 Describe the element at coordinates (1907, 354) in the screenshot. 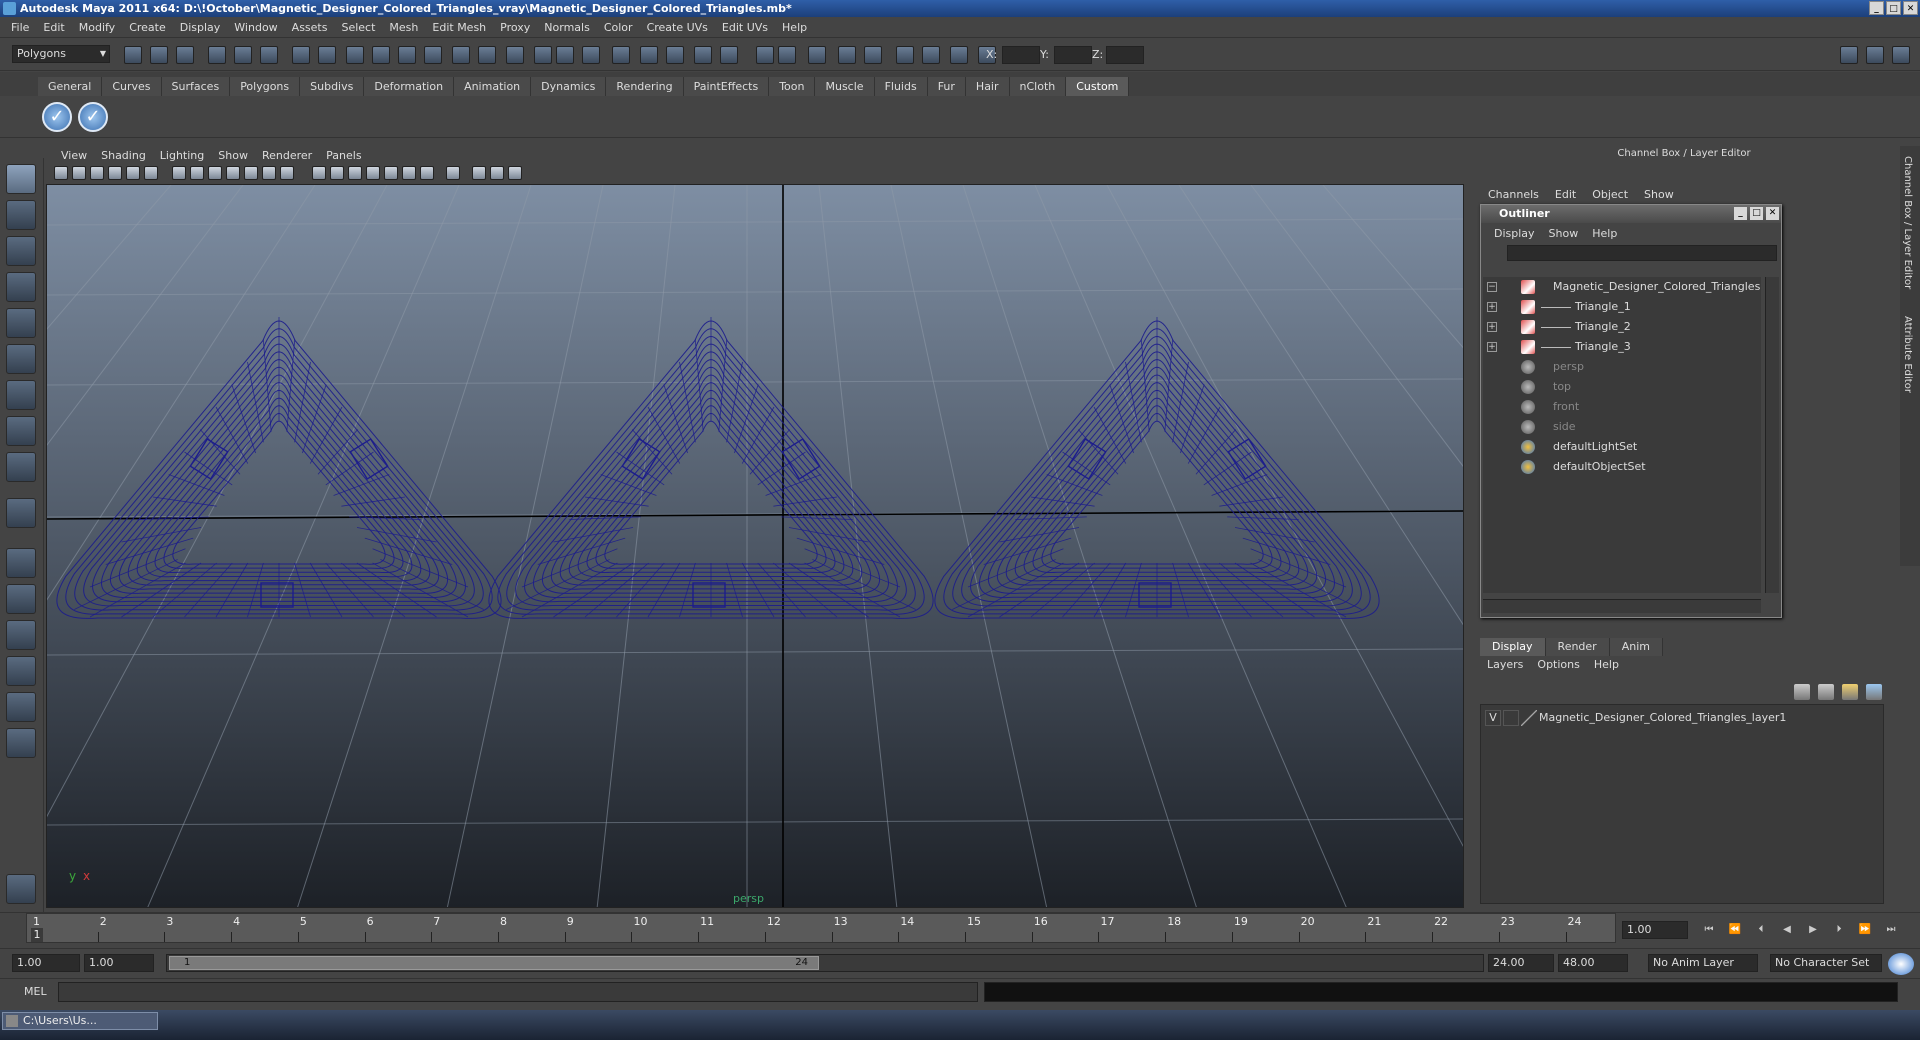

I see `side-tab-attribute-editor: Attribute Editor` at that location.